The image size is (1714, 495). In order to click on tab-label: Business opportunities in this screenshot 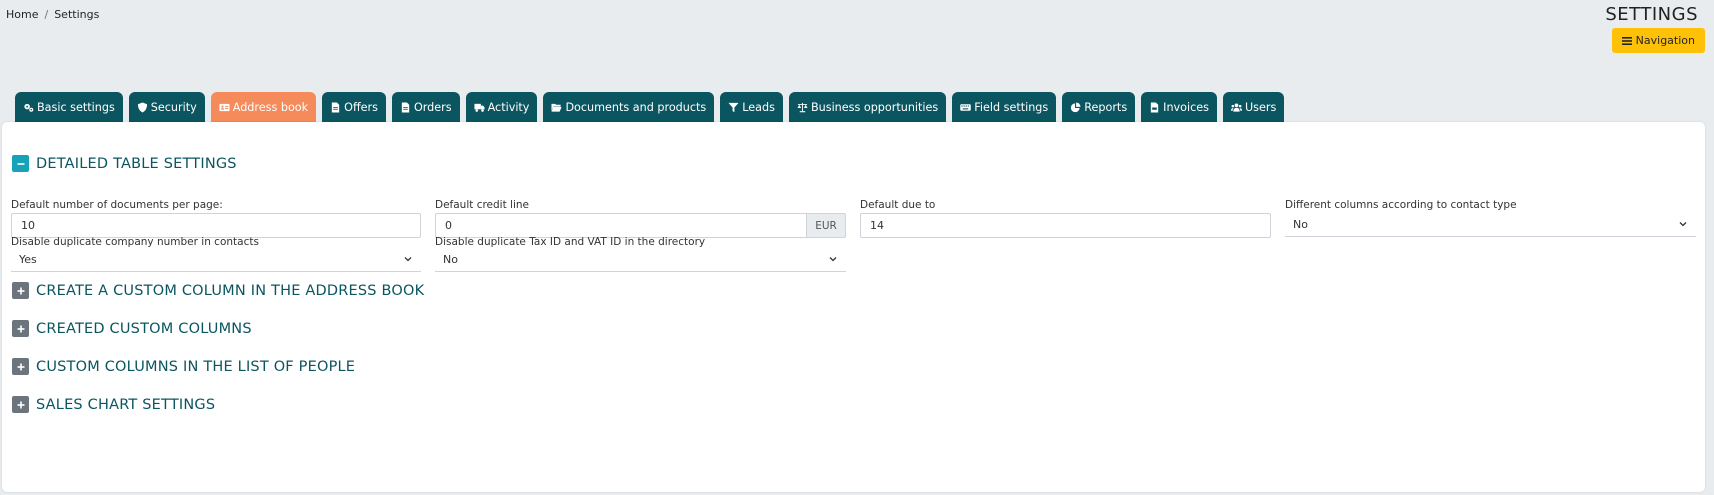, I will do `click(874, 107)`.